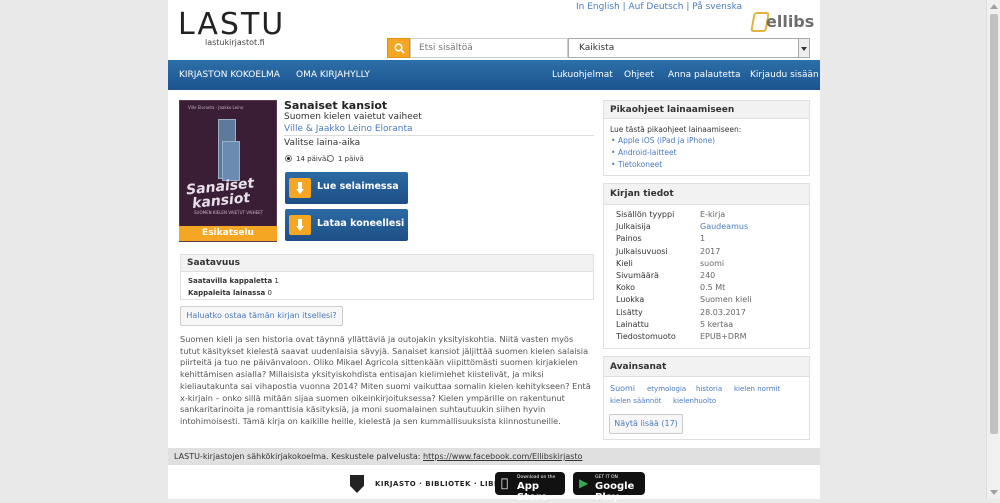 Image resolution: width=1000 pixels, height=503 pixels. What do you see at coordinates (646, 424) in the screenshot?
I see `show-more-keywords-button: Näytä lisää (17)` at bounding box center [646, 424].